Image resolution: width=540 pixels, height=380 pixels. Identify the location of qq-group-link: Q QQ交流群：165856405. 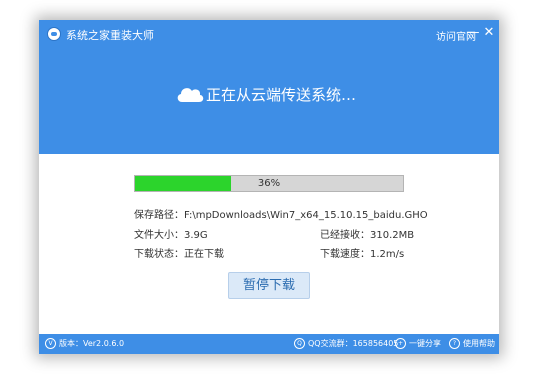
(346, 344).